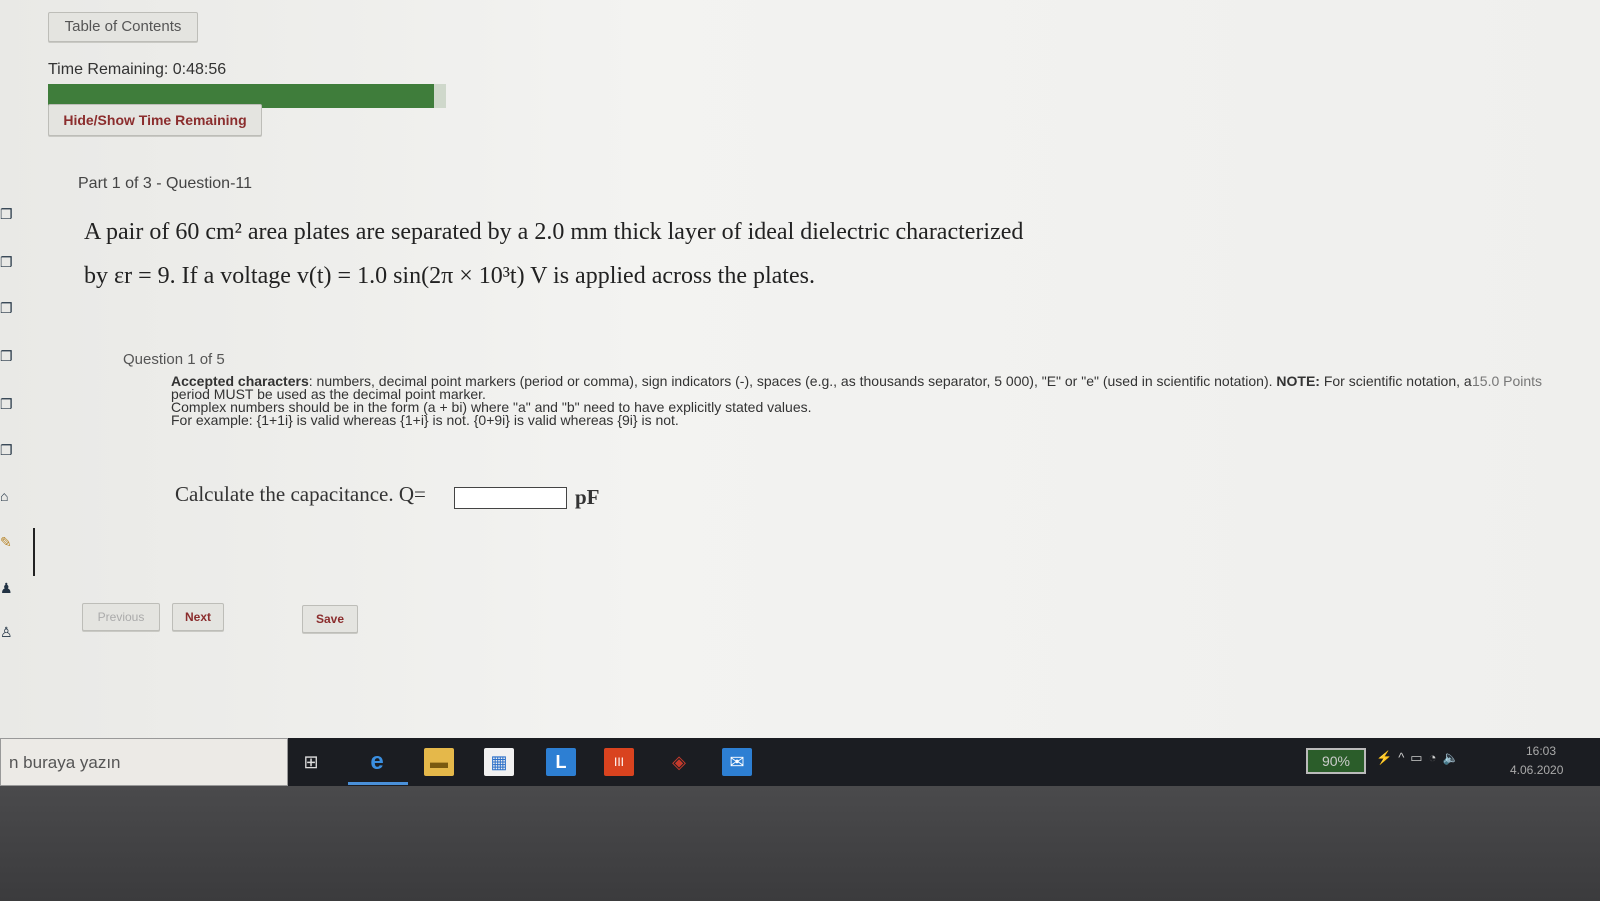 The height and width of the screenshot is (901, 1600). What do you see at coordinates (137, 69) in the screenshot?
I see `time-remaining-label: Time Remaining: 0:48:56` at bounding box center [137, 69].